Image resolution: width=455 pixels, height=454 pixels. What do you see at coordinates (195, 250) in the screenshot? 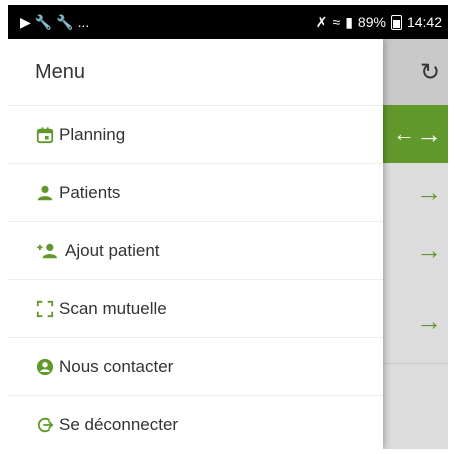
I see `menu-item-ajout-patient: Ajout patient` at bounding box center [195, 250].